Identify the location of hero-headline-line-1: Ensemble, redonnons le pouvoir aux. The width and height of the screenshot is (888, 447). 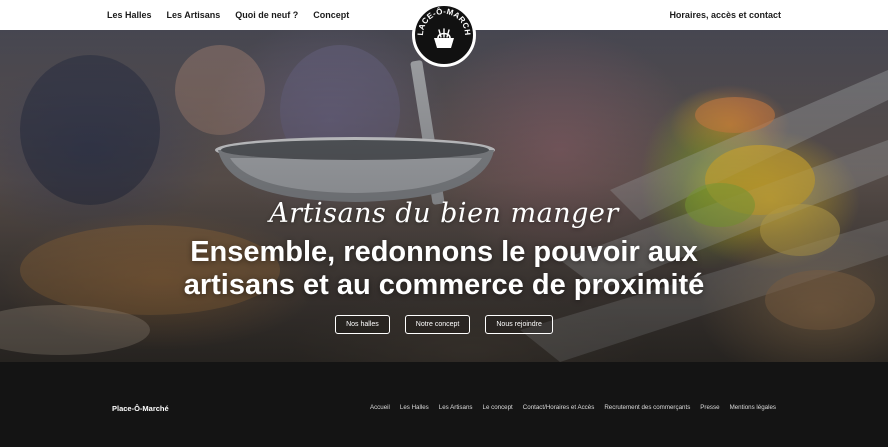
(444, 252).